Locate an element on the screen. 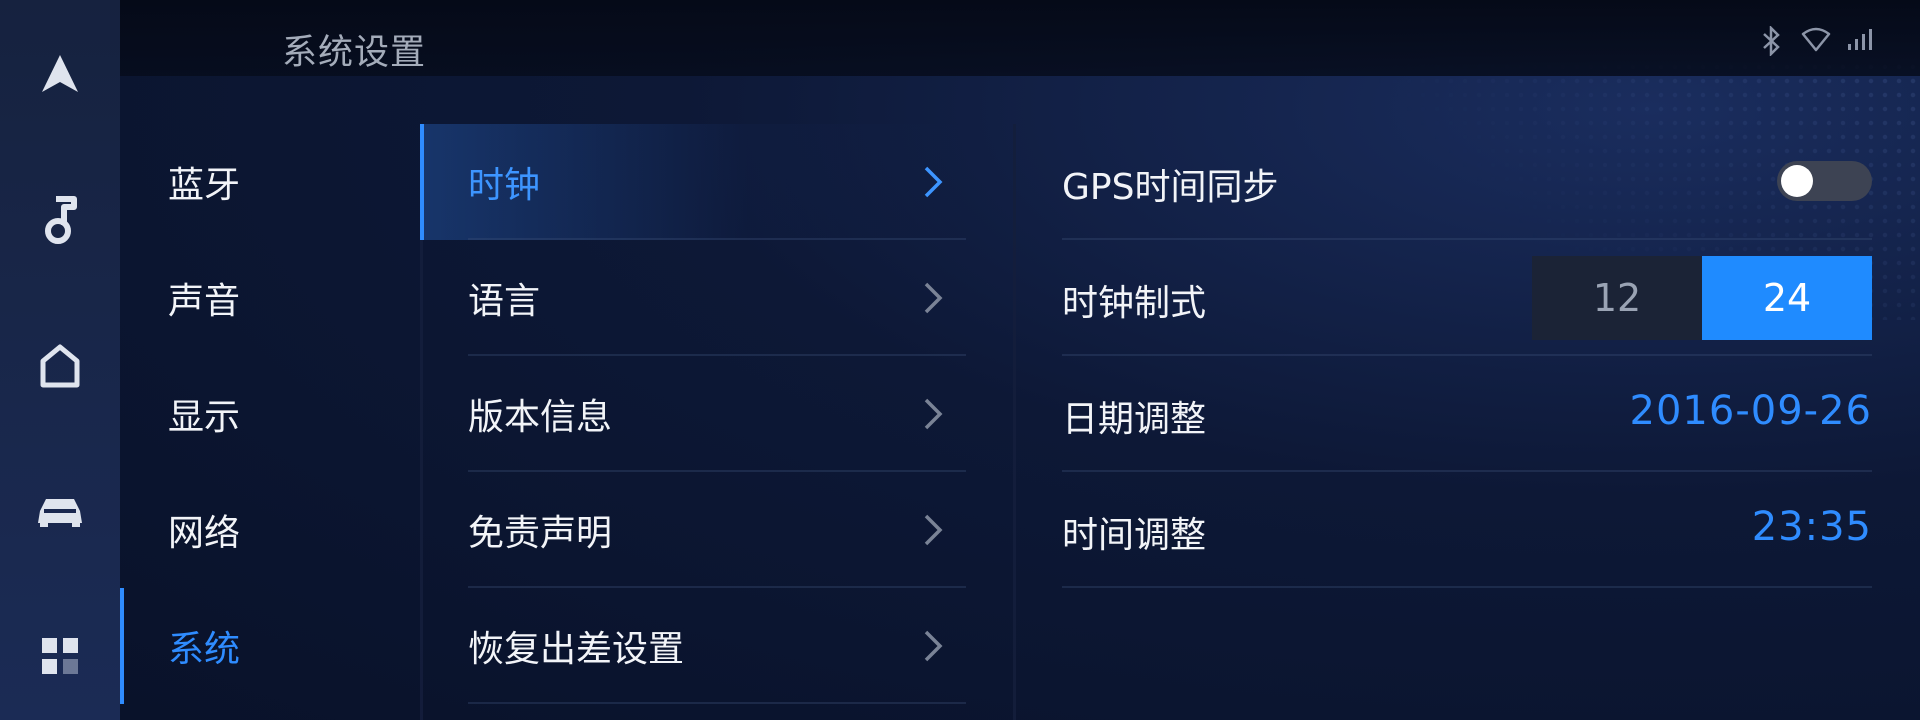  submenu-item-label: 时钟 is located at coordinates (504, 185).